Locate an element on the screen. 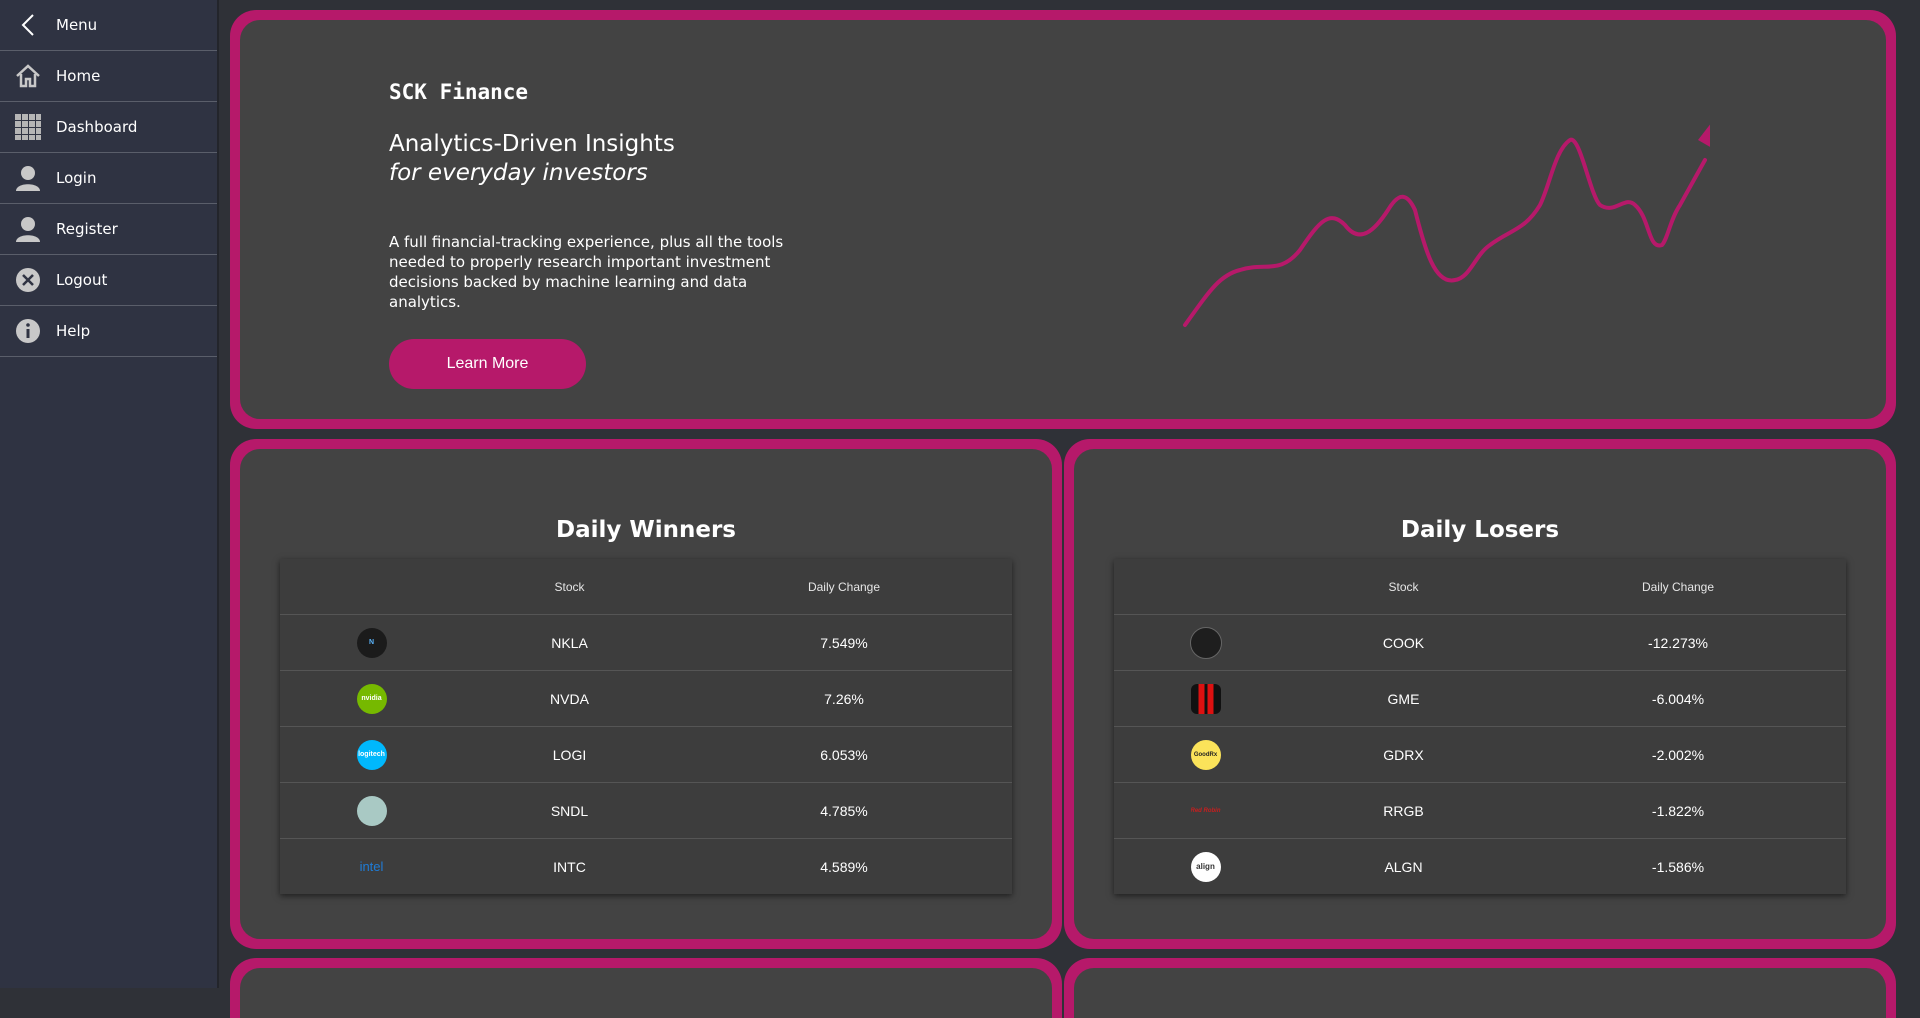  headline-line1: Analytics-Driven Insights is located at coordinates (532, 144).